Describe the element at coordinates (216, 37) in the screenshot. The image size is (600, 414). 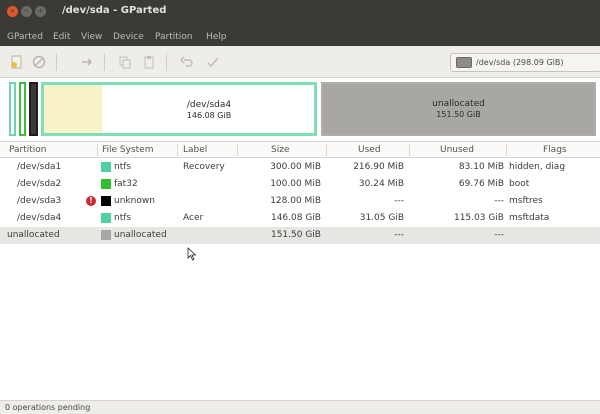
I see `menu-help: Help` at that location.